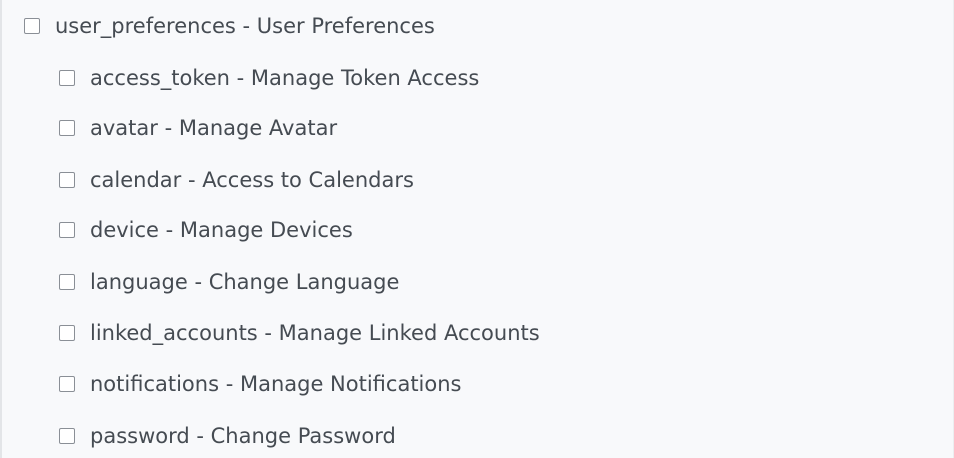 The width and height of the screenshot is (954, 458). I want to click on panel-left-border, so click(1, 229).